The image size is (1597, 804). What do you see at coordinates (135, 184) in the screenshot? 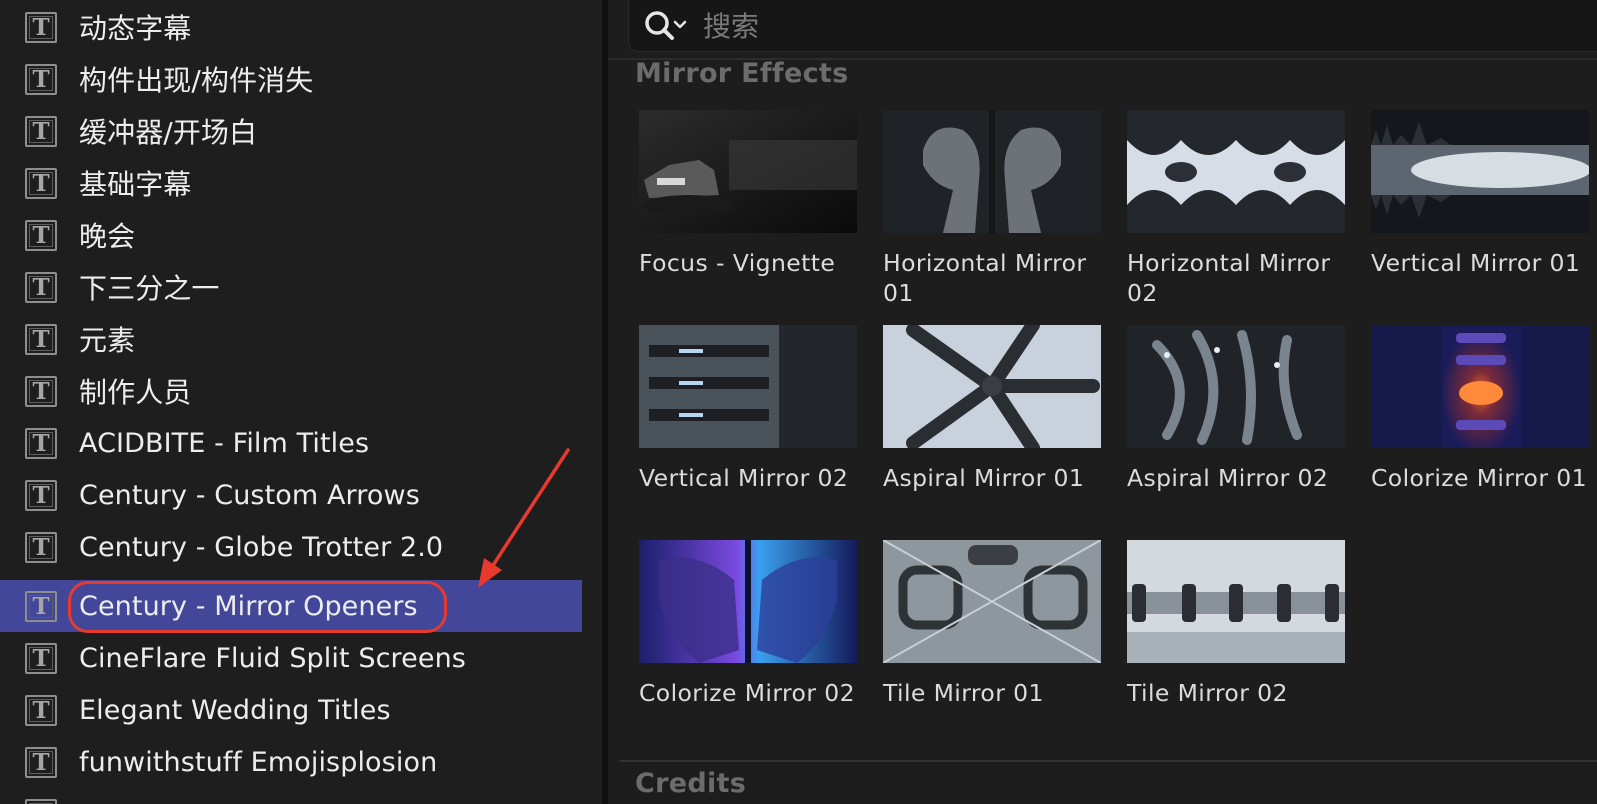
I see `sidebar-item-label: 基础字幕` at bounding box center [135, 184].